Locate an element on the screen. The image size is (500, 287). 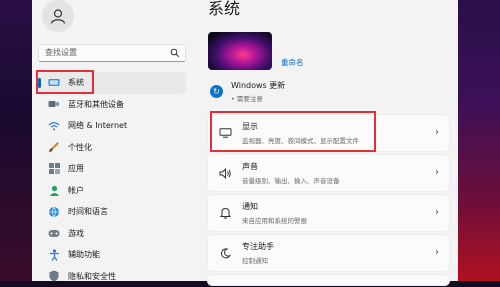
sidebar-item-label: 蓝牙和其他设备 is located at coordinates (96, 104).